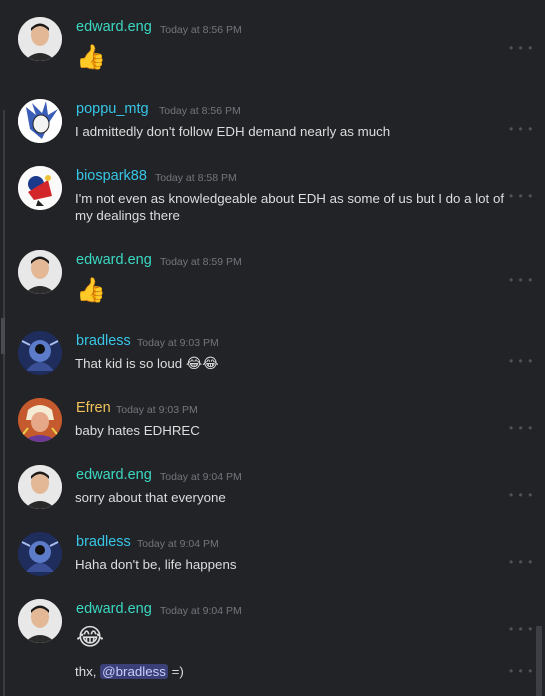 The height and width of the screenshot is (696, 545). Describe the element at coordinates (137, 430) in the screenshot. I see `message-text: baby hates EDHREC` at that location.